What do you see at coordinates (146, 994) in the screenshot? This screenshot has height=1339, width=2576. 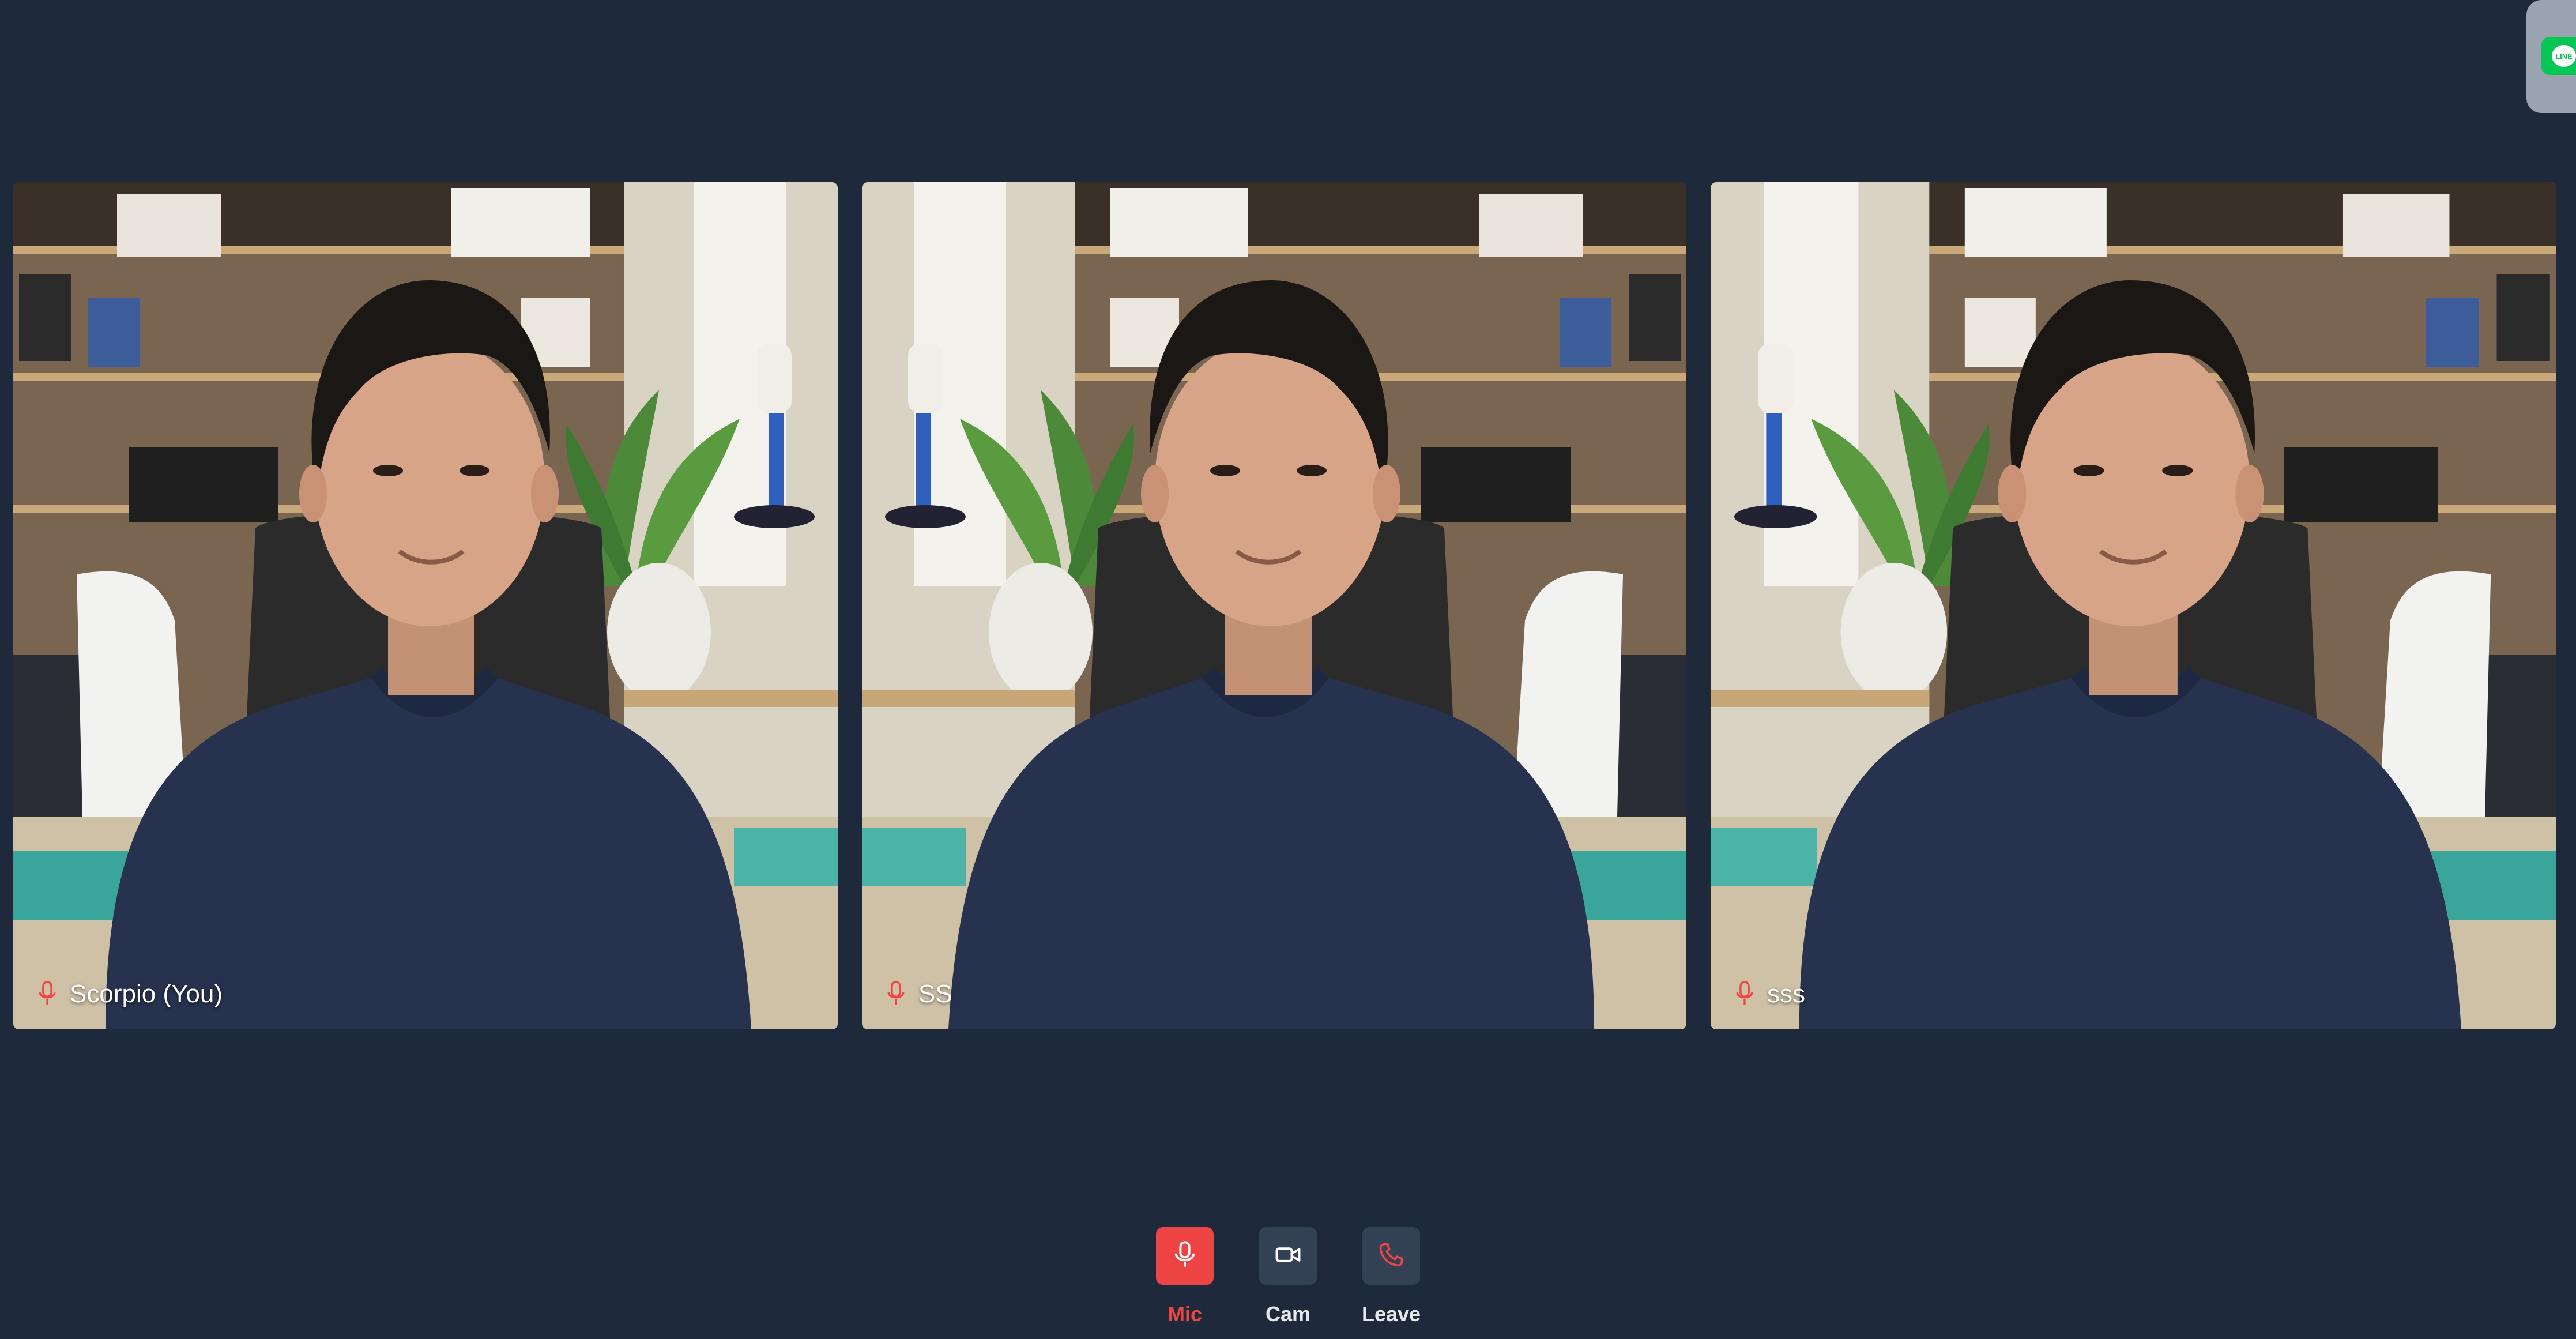 I see `participant-name: Scorpio (You)` at bounding box center [146, 994].